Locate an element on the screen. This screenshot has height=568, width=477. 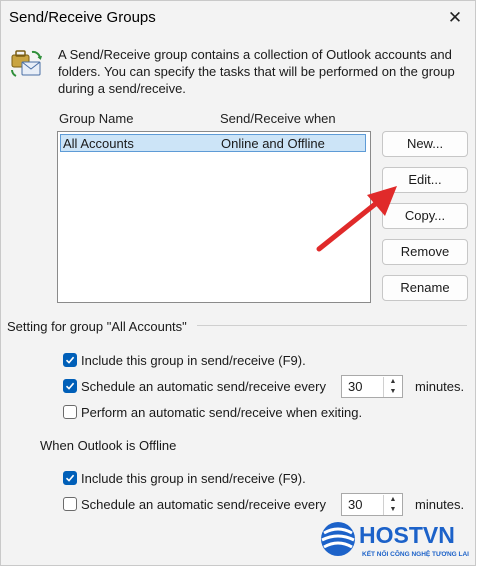
window-title: Send/Receive Groups is located at coordinates (82, 17).